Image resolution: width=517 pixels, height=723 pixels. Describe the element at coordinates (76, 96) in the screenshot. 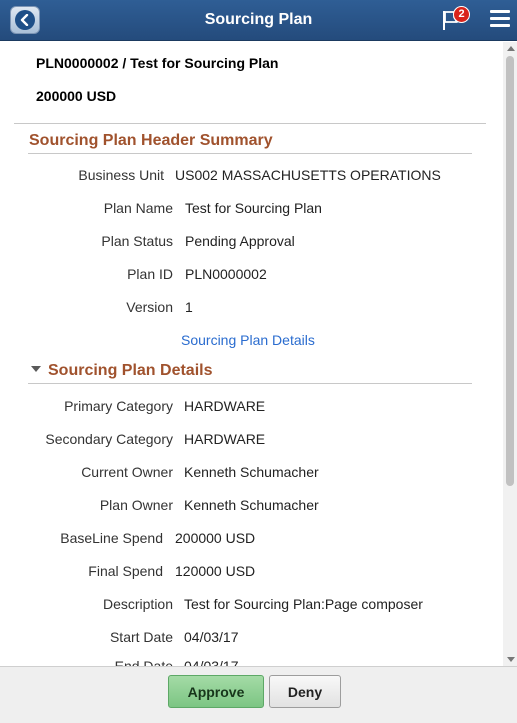

I see `plan-summary-amount: 200000 USD` at that location.